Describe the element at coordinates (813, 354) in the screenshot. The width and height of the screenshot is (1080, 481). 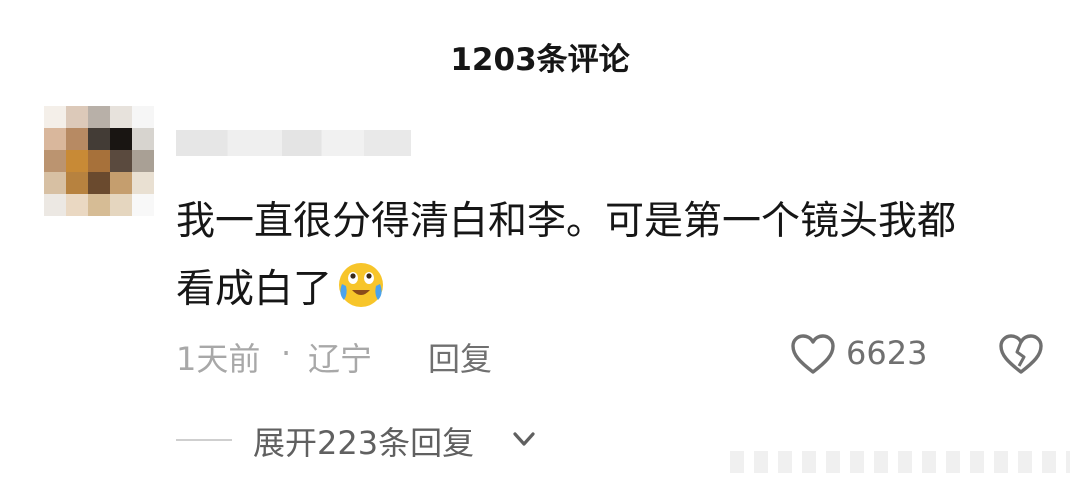
I see `heart-outline-icon` at that location.